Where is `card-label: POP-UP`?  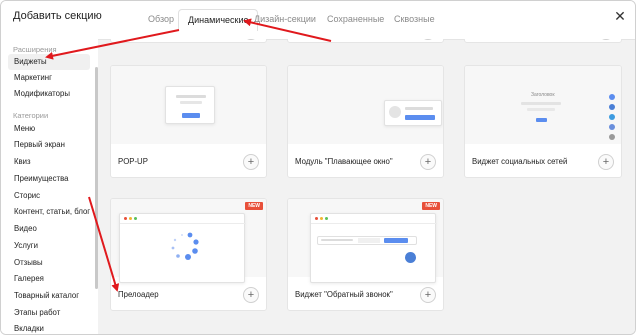 card-label: POP-UP is located at coordinates (133, 161).